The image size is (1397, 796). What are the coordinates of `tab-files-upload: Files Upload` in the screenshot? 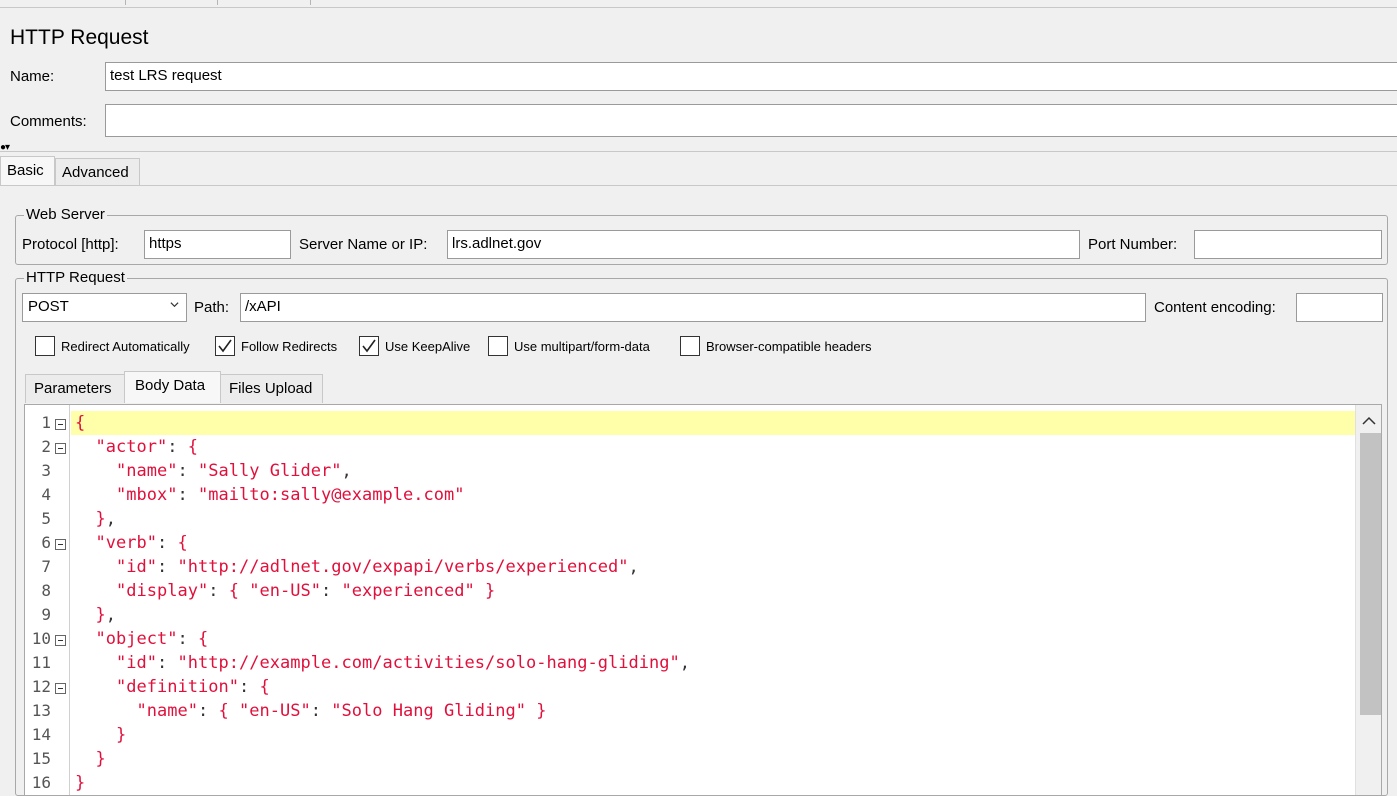 It's located at (271, 388).